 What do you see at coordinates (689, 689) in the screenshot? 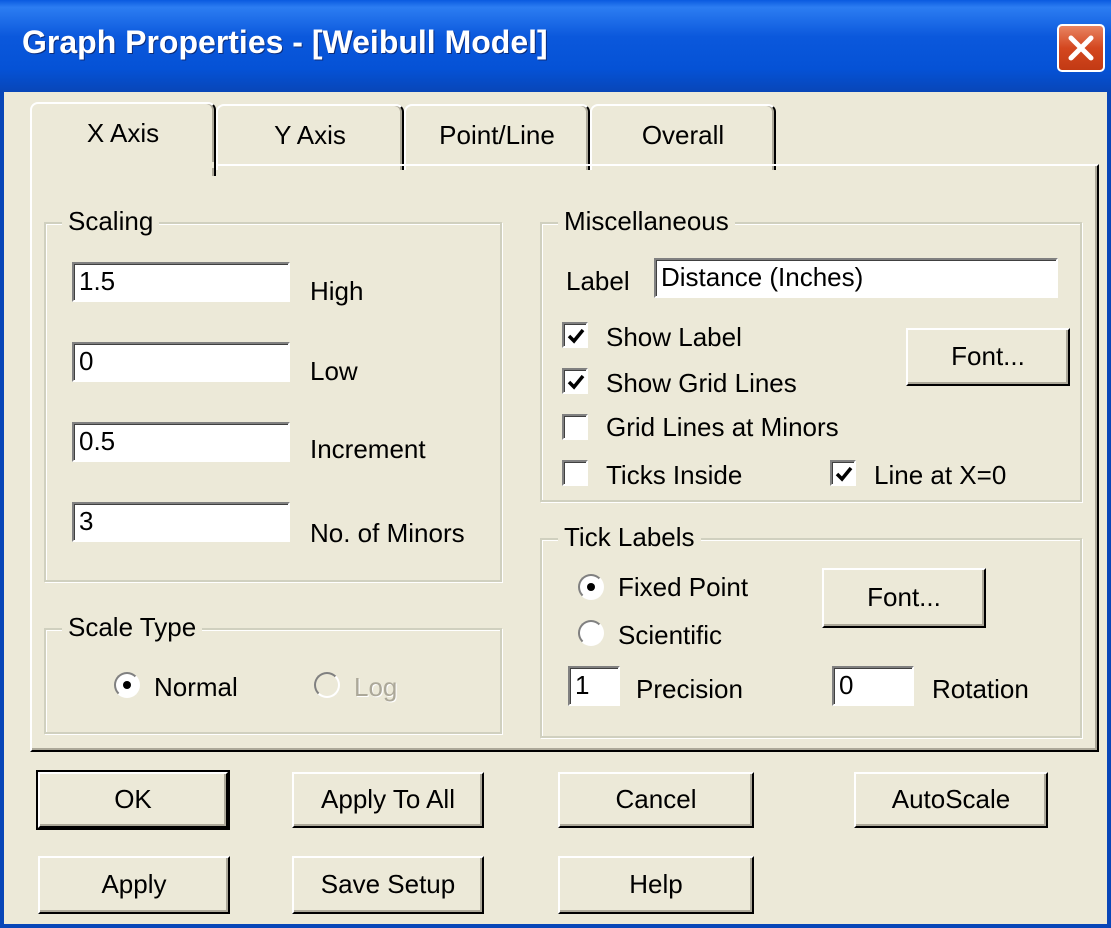
I see `precision-label: Precision` at bounding box center [689, 689].